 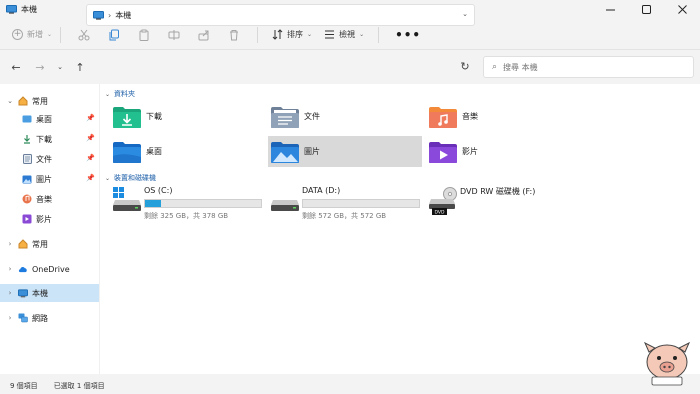 I want to click on close-icon, so click(x=682, y=9).